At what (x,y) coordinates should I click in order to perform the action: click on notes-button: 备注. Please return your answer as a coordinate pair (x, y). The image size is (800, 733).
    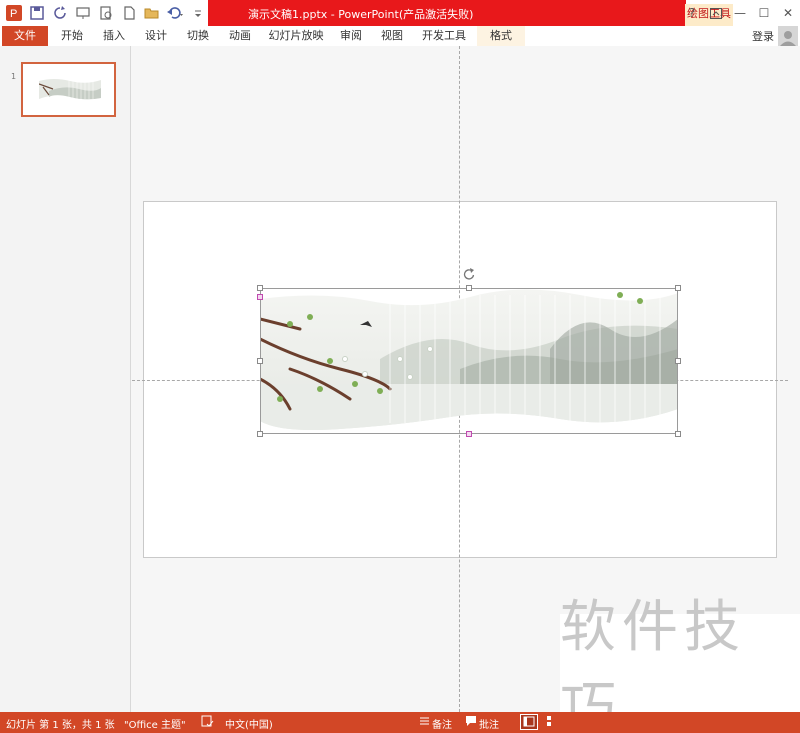
    Looking at the image, I should click on (442, 723).